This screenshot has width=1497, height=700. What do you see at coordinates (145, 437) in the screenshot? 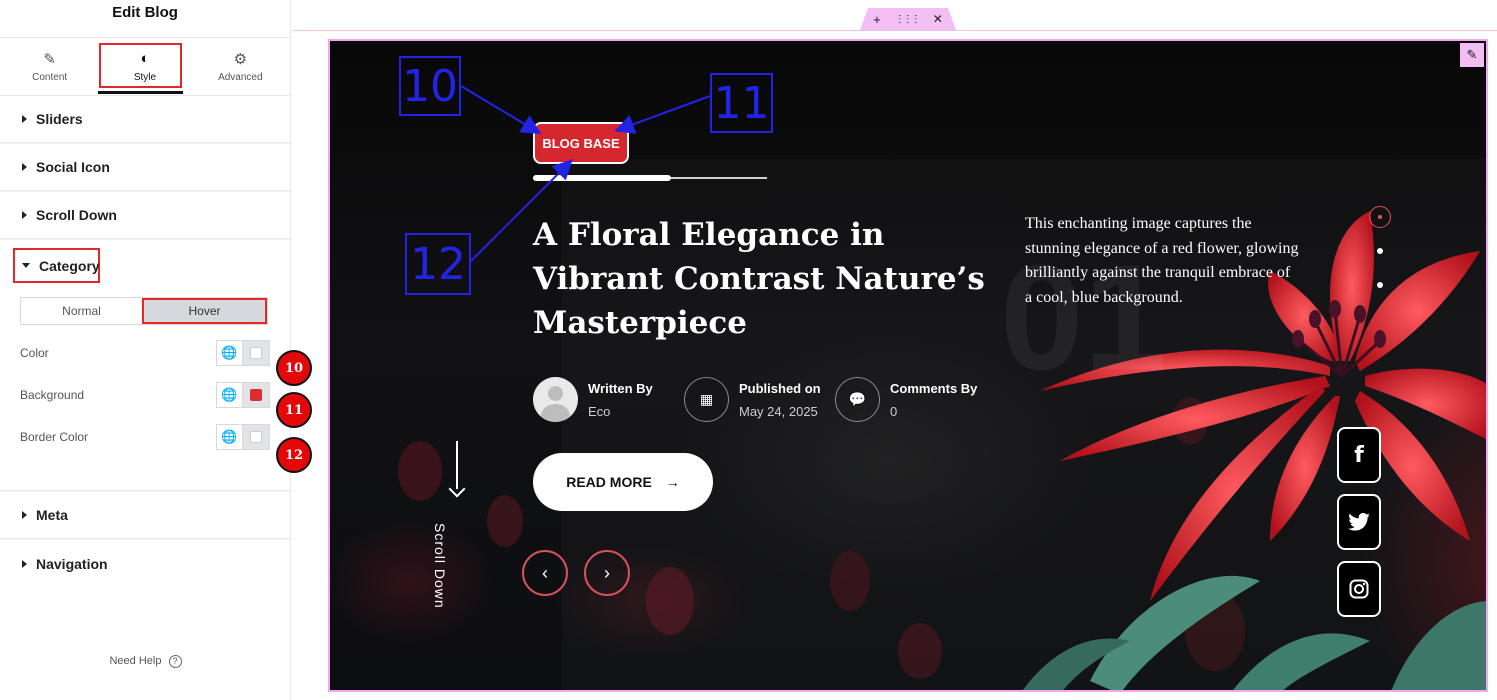
I see `control-border-color: Border Color 🌐` at bounding box center [145, 437].